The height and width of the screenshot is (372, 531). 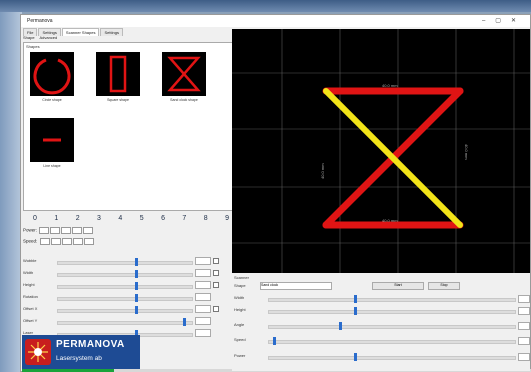 What do you see at coordinates (118, 100) in the screenshot?
I see `tile-caption: Square shape` at bounding box center [118, 100].